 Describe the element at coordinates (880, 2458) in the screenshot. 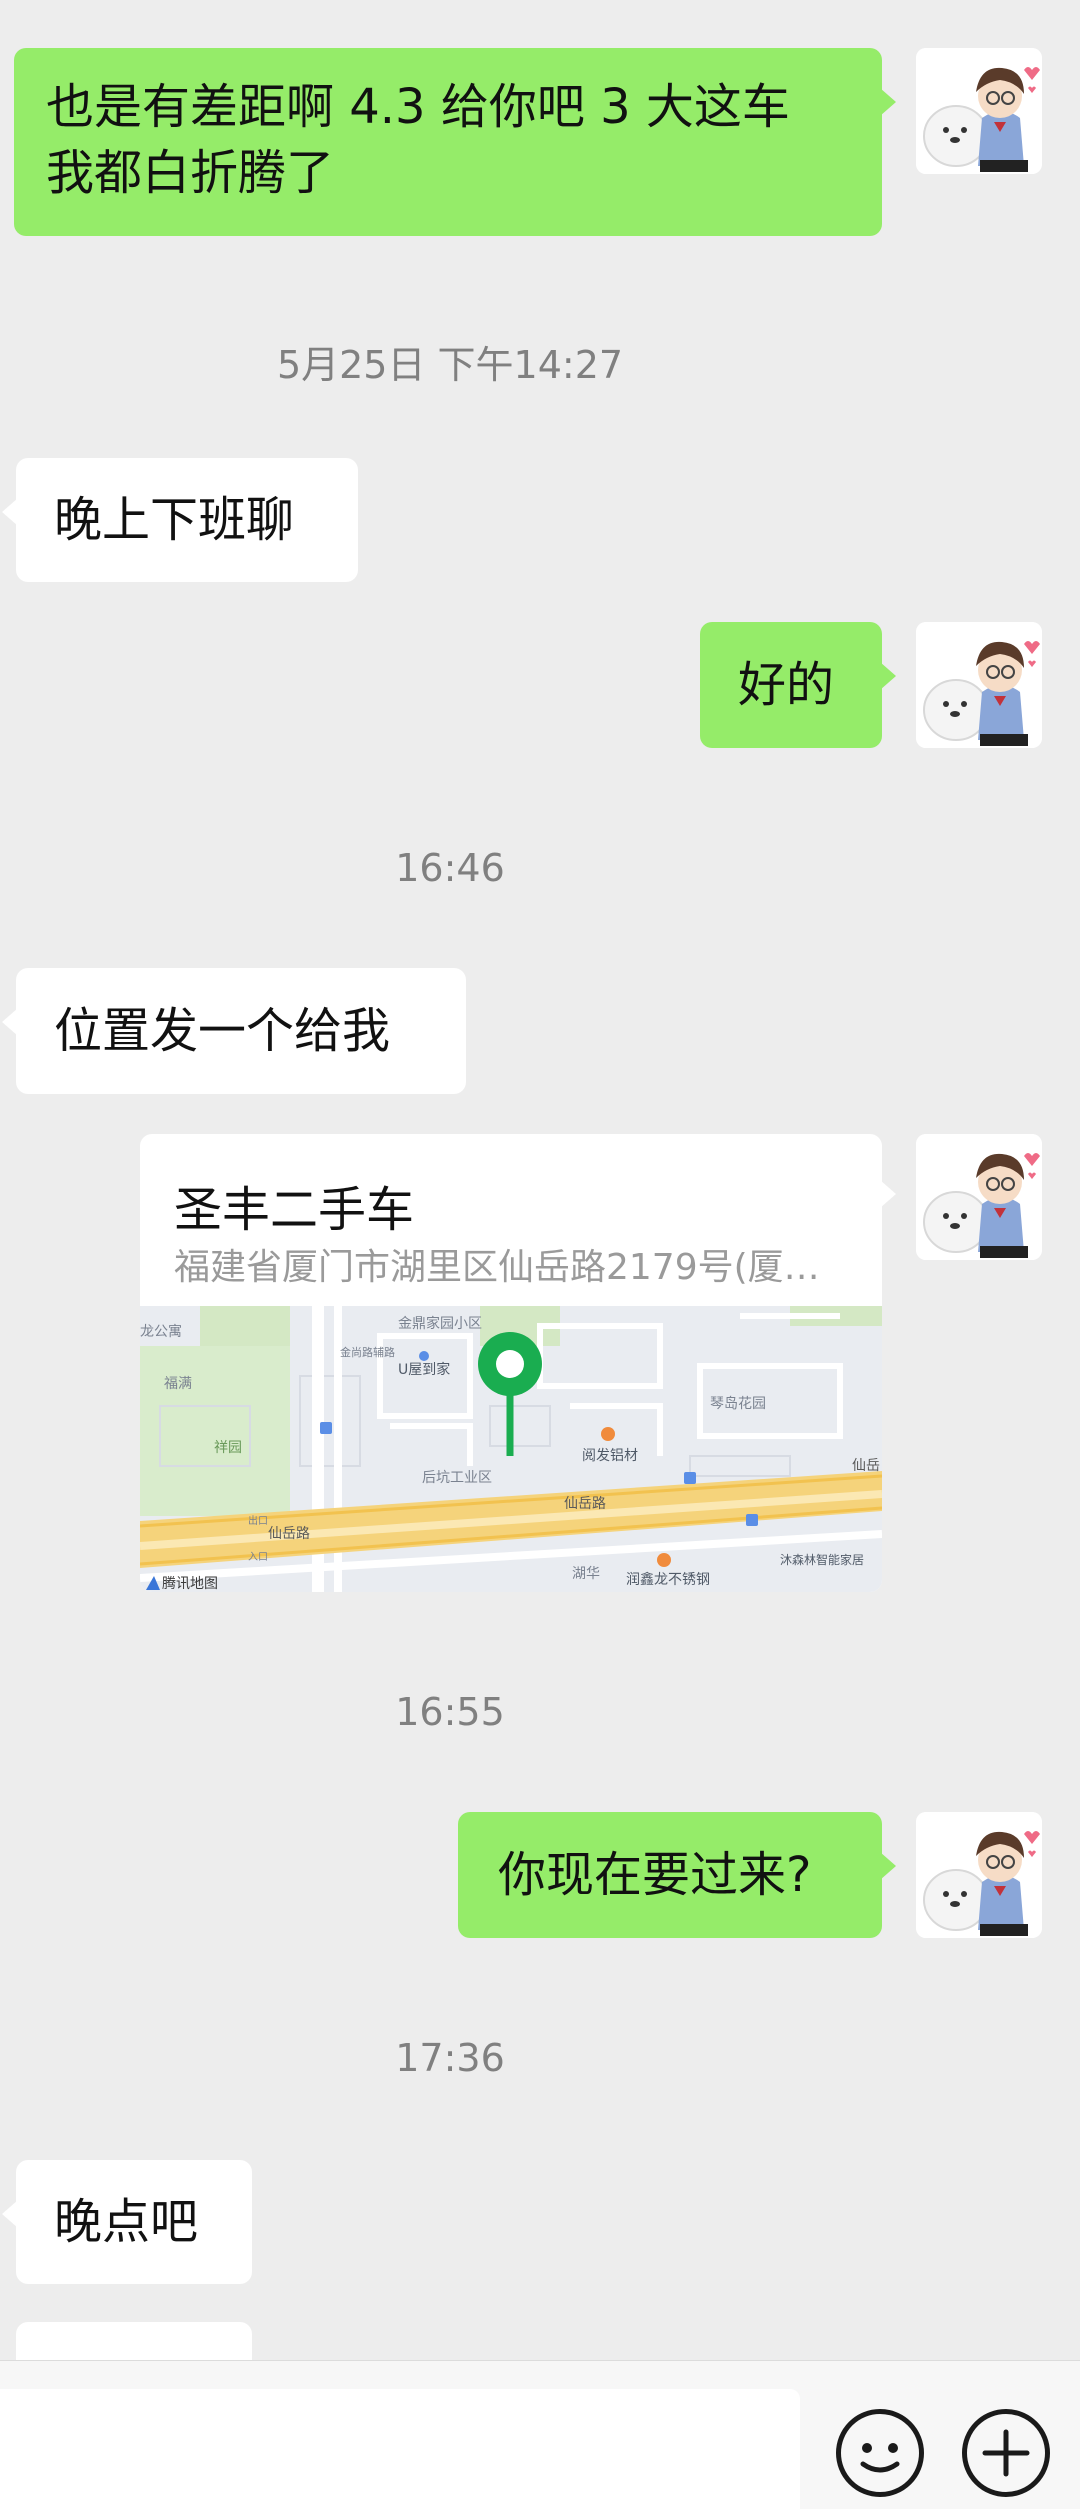

I see `emoji-face-icon-glyph` at that location.